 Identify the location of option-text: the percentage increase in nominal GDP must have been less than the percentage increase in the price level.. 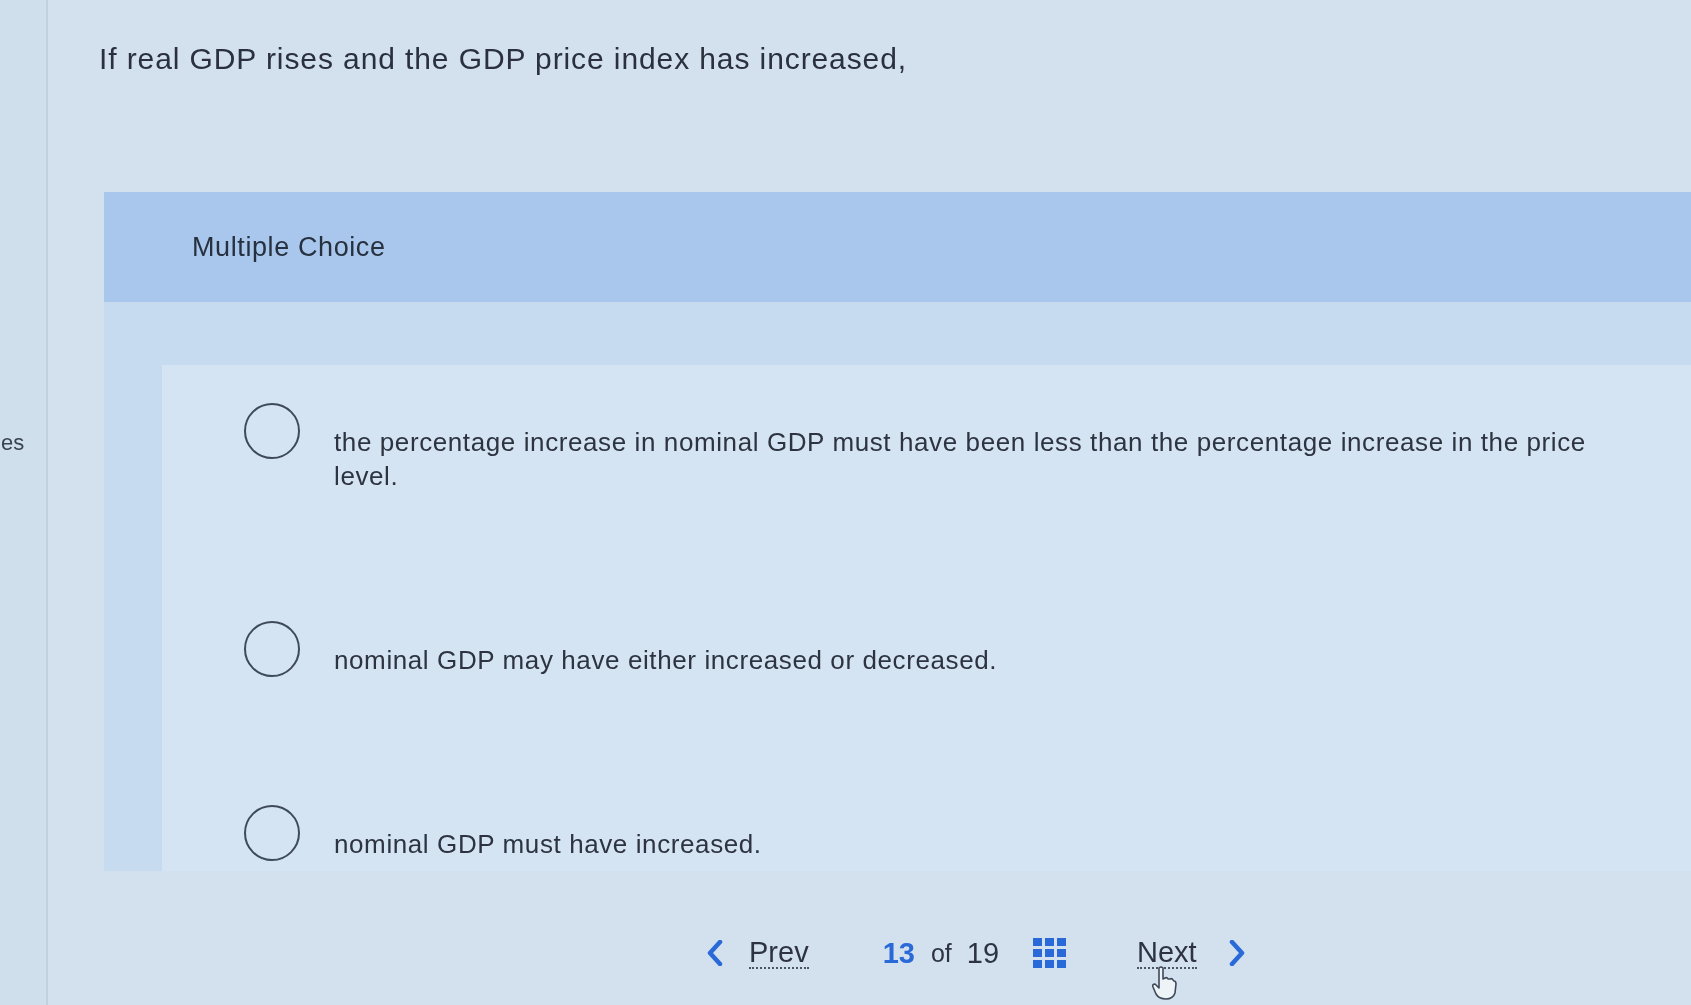
(960, 459).